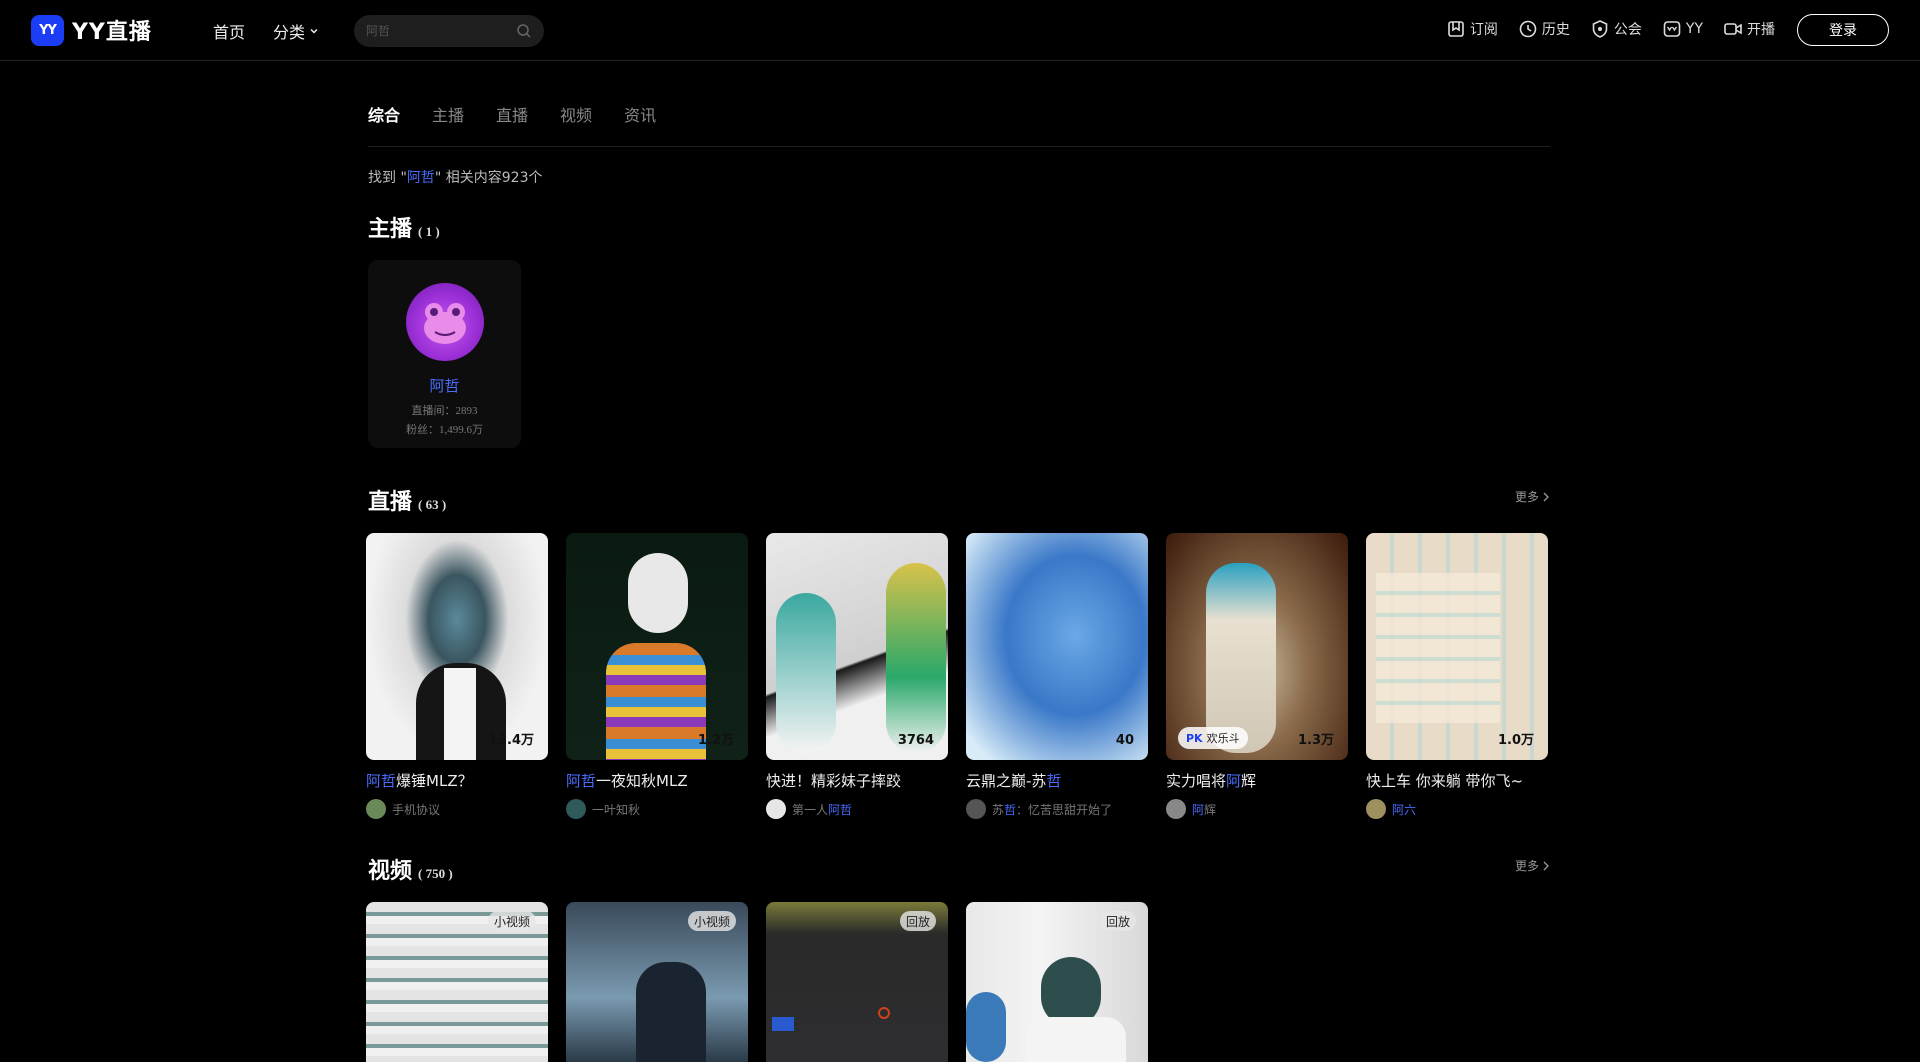 The width and height of the screenshot is (1920, 1062). Describe the element at coordinates (1694, 29) in the screenshot. I see `nav-yy-label: YY` at that location.